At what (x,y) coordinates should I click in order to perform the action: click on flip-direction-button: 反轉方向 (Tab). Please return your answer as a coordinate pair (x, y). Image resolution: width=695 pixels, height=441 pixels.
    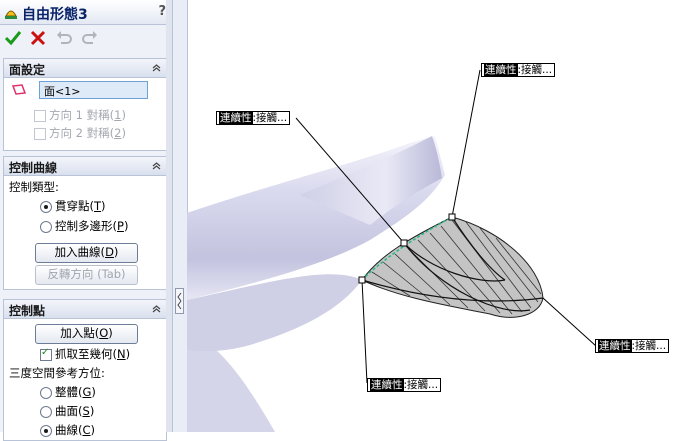
    Looking at the image, I should click on (86, 275).